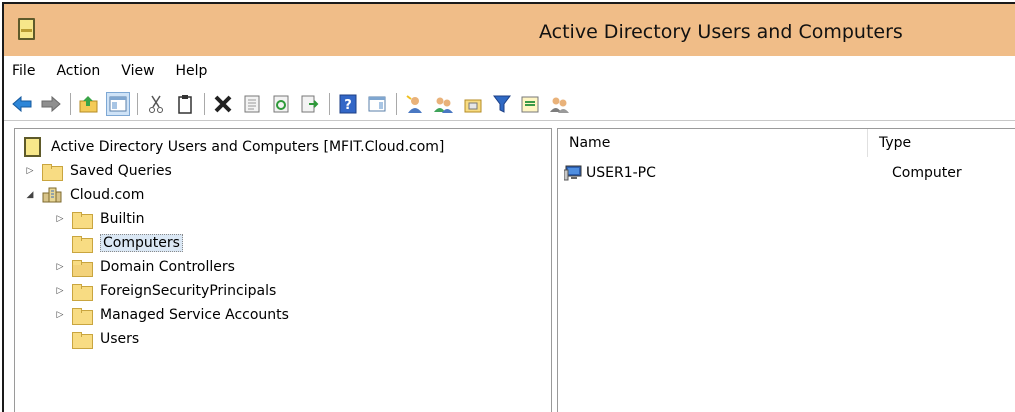 This screenshot has height=412, width=1015. I want to click on new-ou-icon, so click(473, 105).